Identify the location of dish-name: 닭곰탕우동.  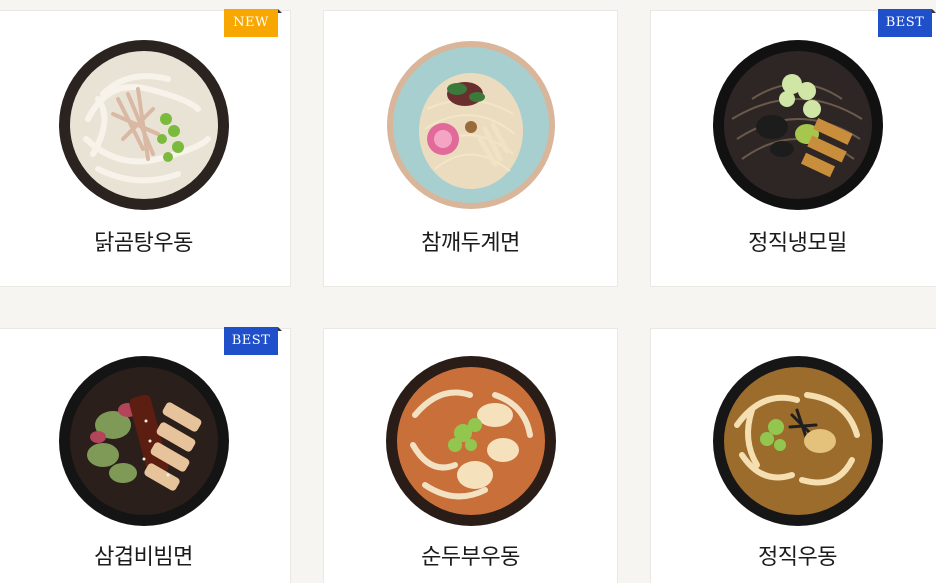
(143, 243).